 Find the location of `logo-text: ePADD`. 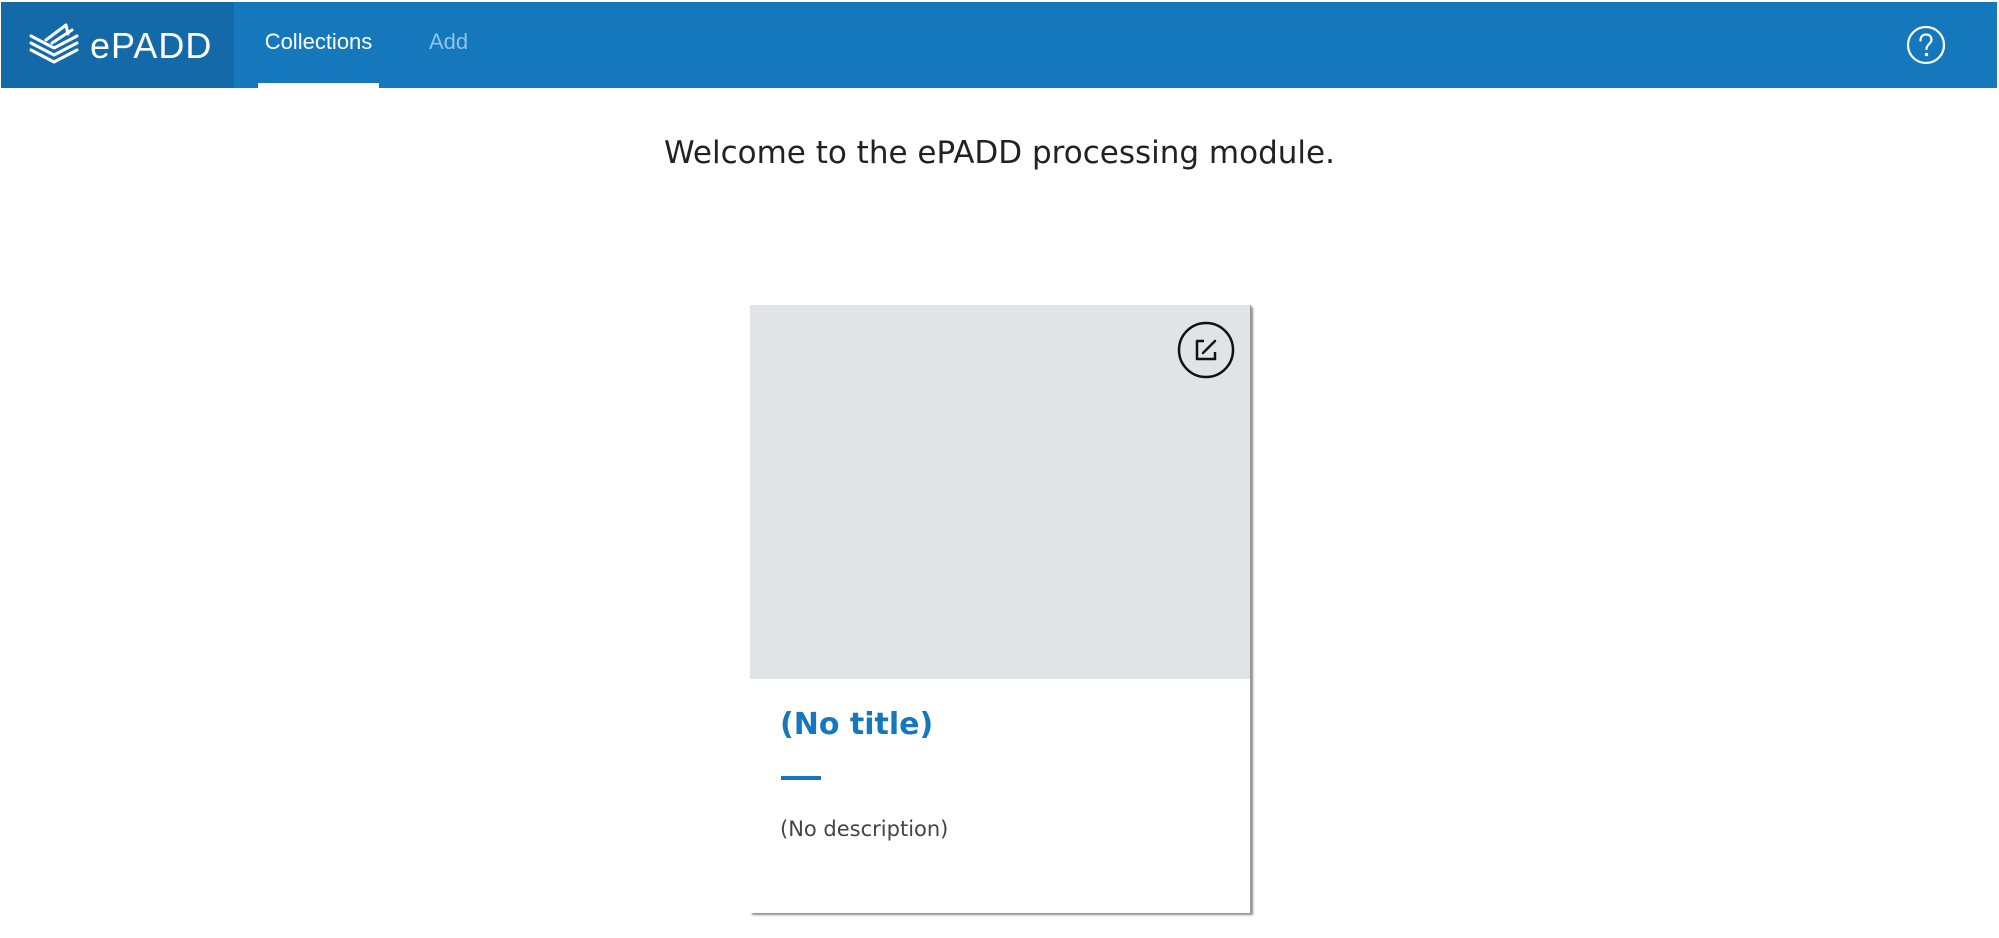

logo-text: ePADD is located at coordinates (151, 45).